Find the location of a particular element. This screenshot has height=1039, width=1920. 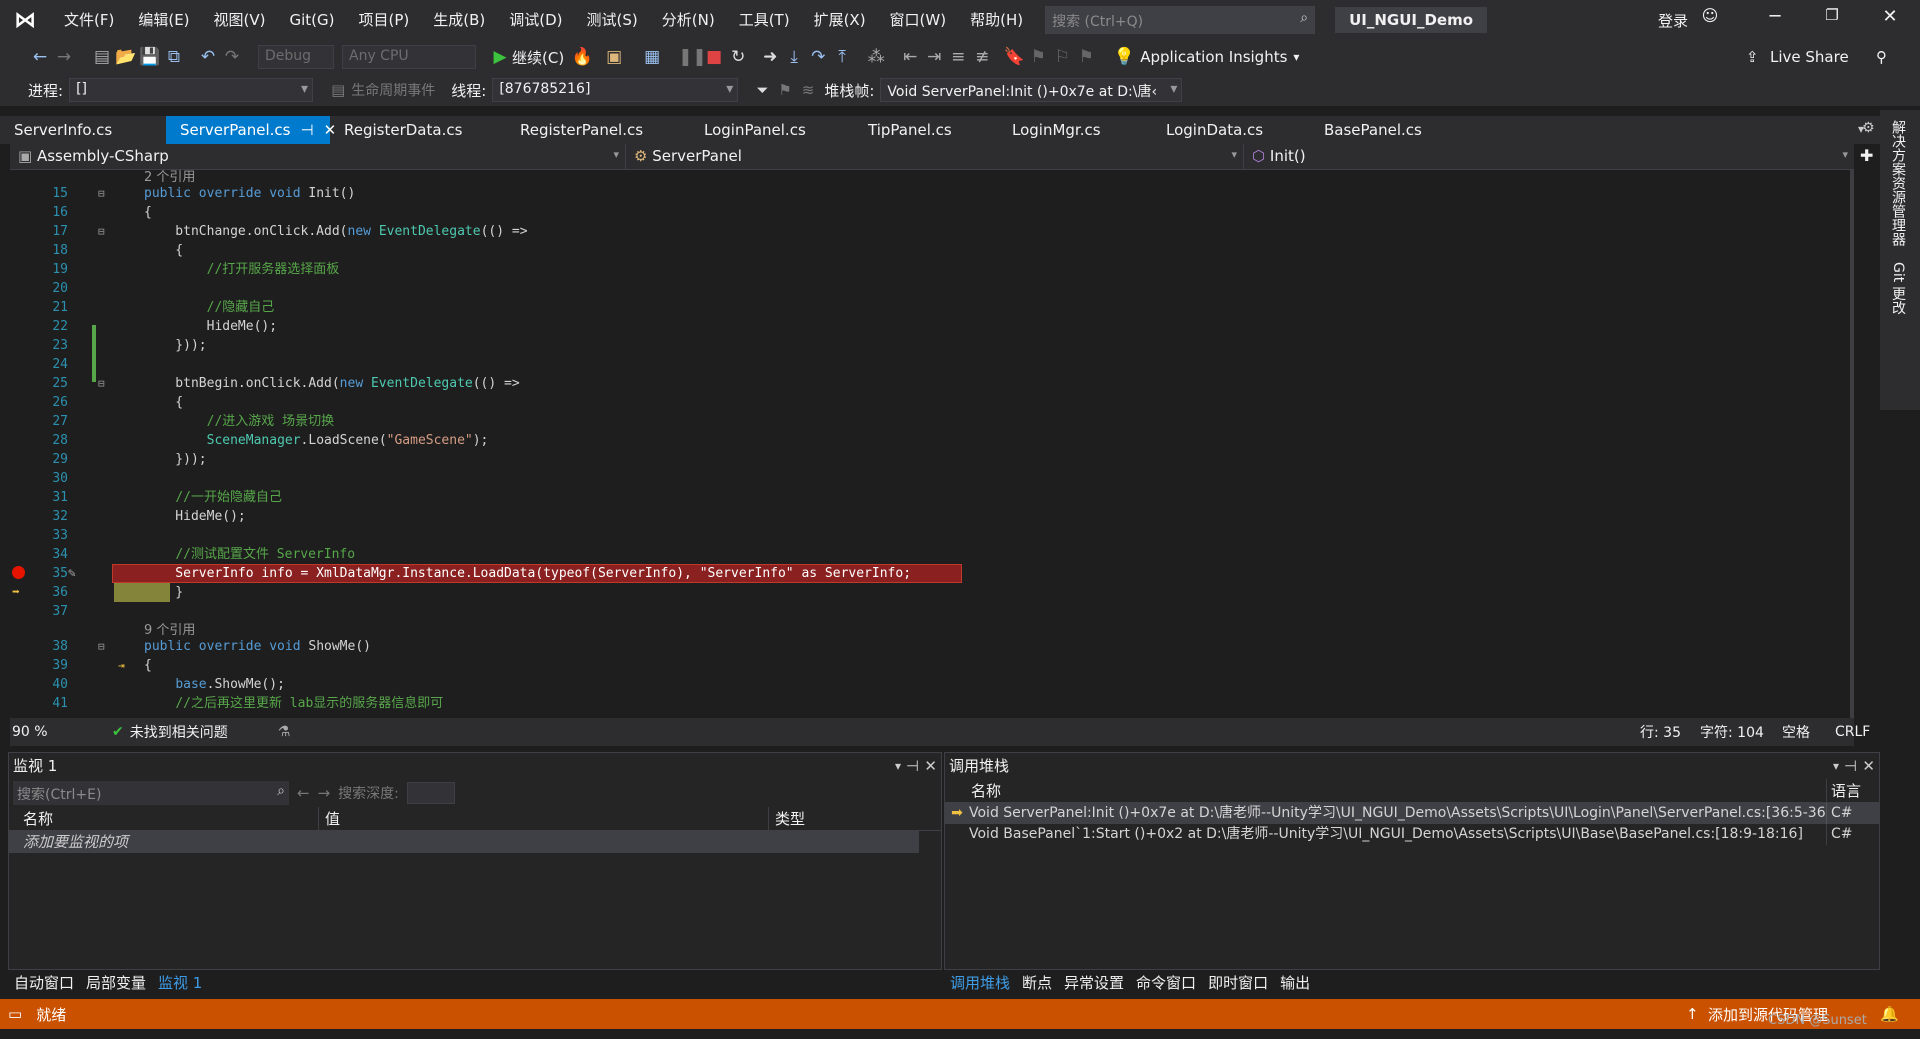

edit-pencil-icon: ✎ is located at coordinates (72, 573).